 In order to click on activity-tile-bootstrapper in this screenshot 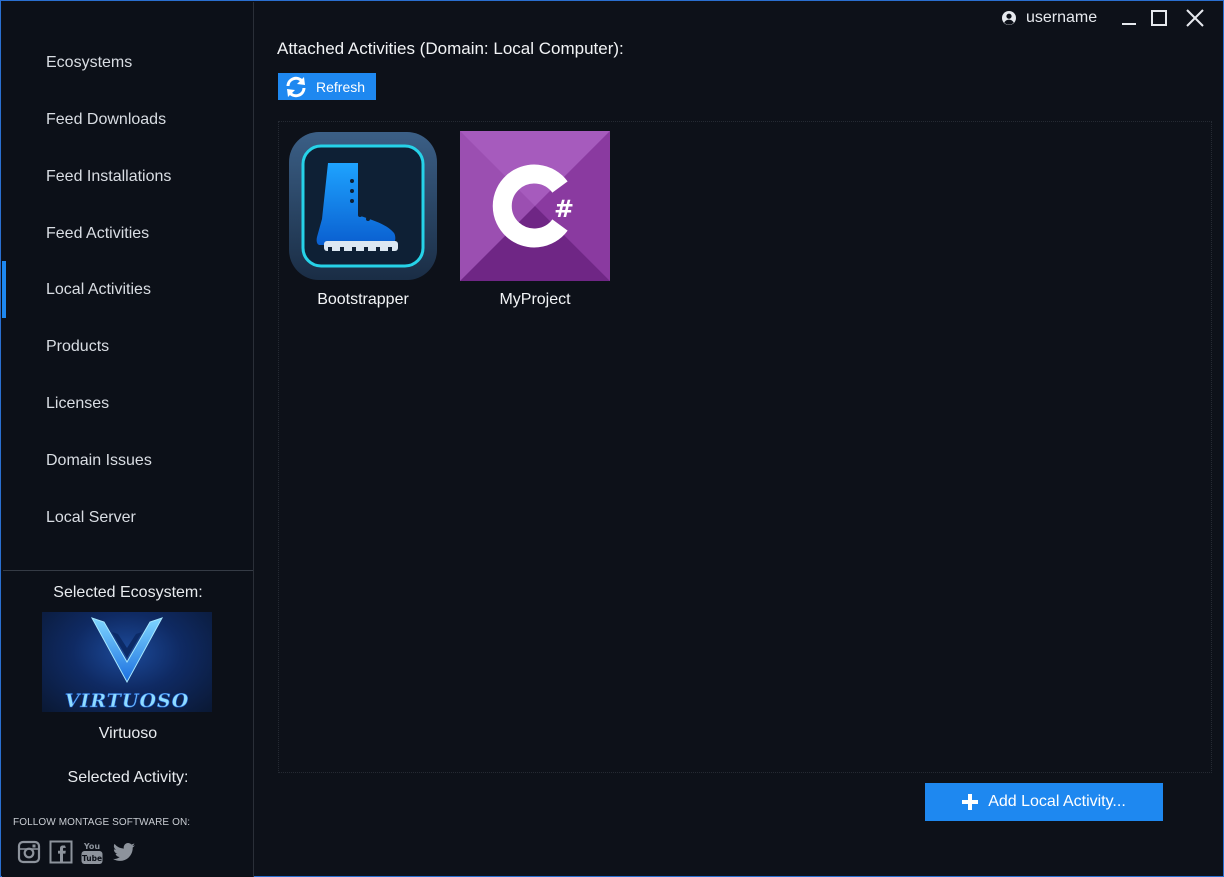, I will do `click(364, 206)`.